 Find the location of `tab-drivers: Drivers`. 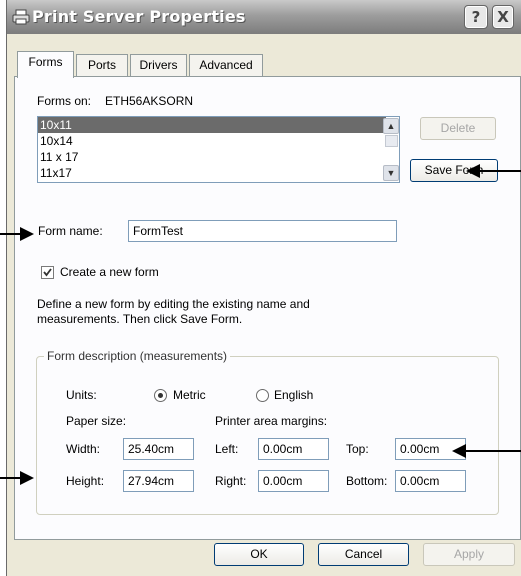

tab-drivers: Drivers is located at coordinates (158, 65).